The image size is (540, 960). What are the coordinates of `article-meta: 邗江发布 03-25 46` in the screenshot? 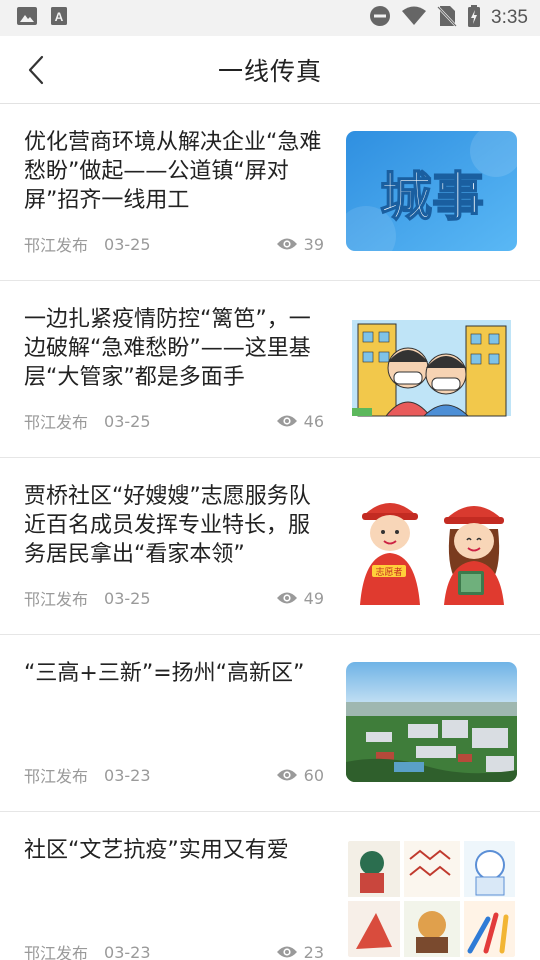 It's located at (174, 421).